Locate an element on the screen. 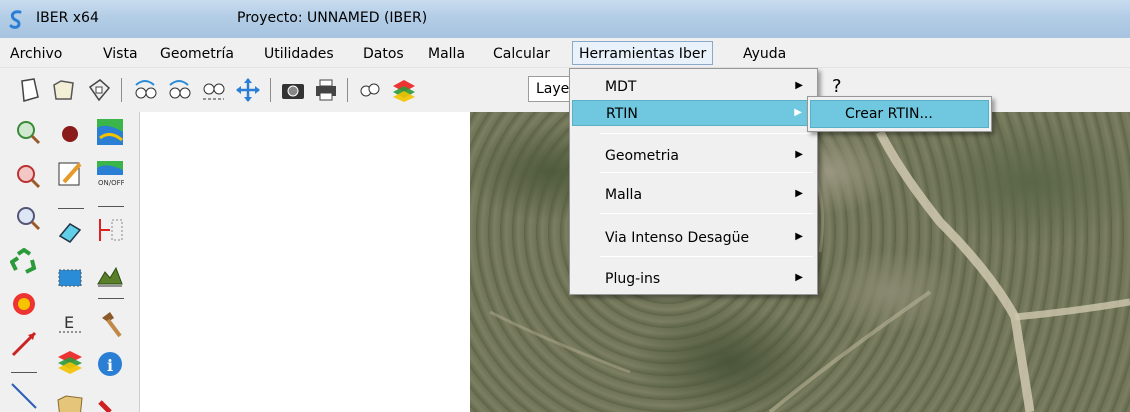  zoom-frame-icon is located at coordinates (28, 218).